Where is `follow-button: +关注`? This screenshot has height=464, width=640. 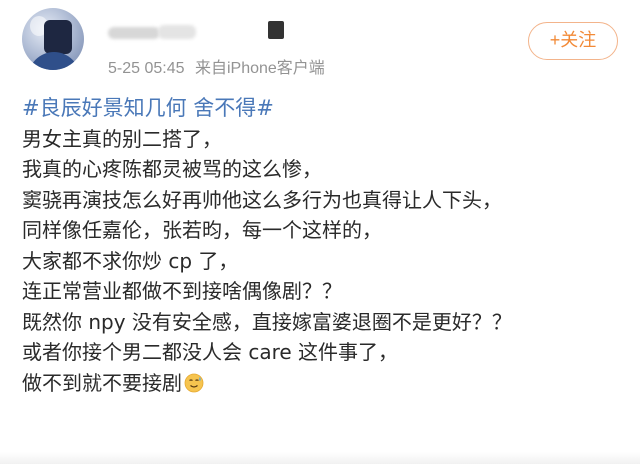
follow-button: +关注 is located at coordinates (573, 41).